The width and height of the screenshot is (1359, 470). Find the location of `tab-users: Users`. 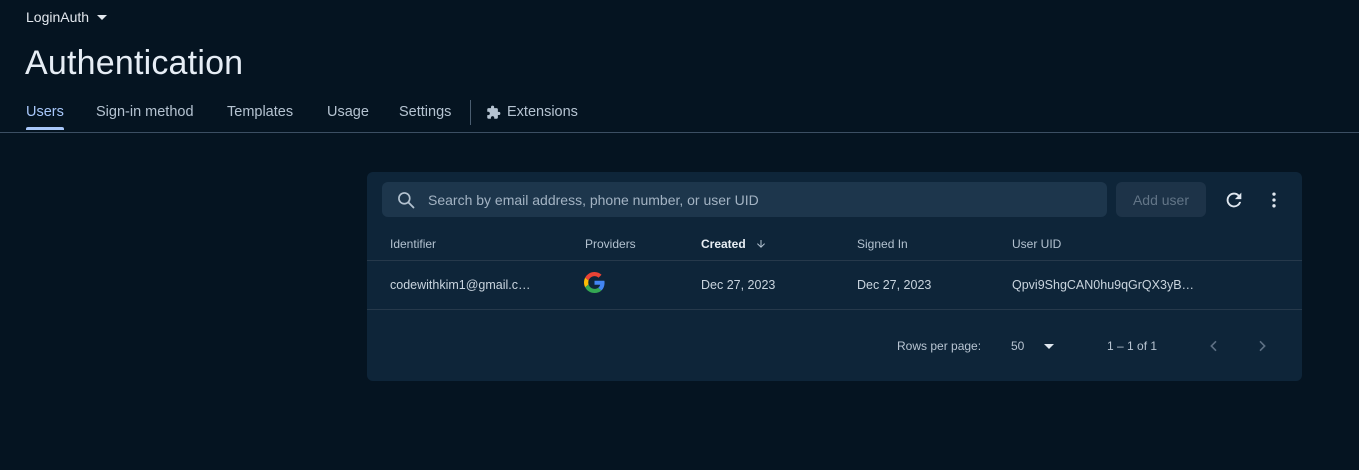

tab-users: Users is located at coordinates (45, 112).